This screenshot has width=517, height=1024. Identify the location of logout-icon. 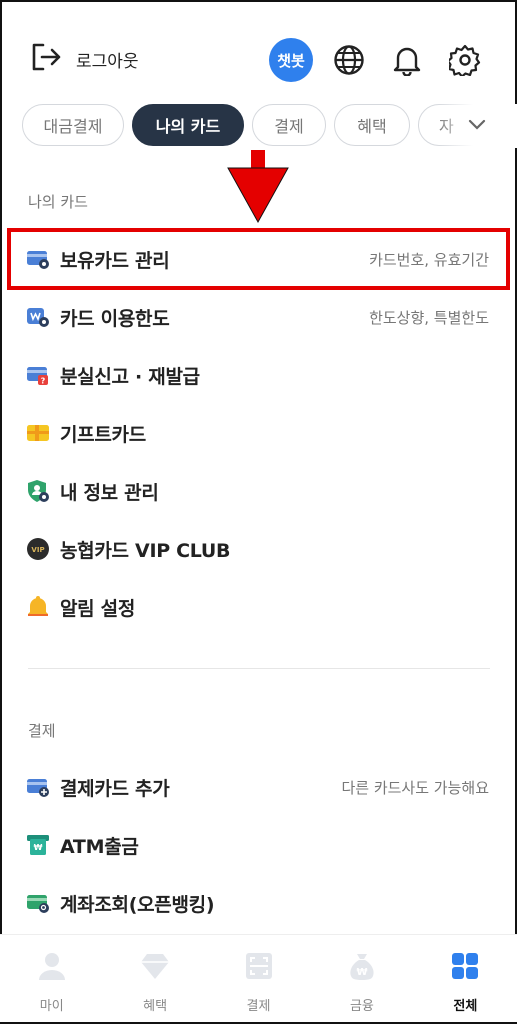
(46, 59).